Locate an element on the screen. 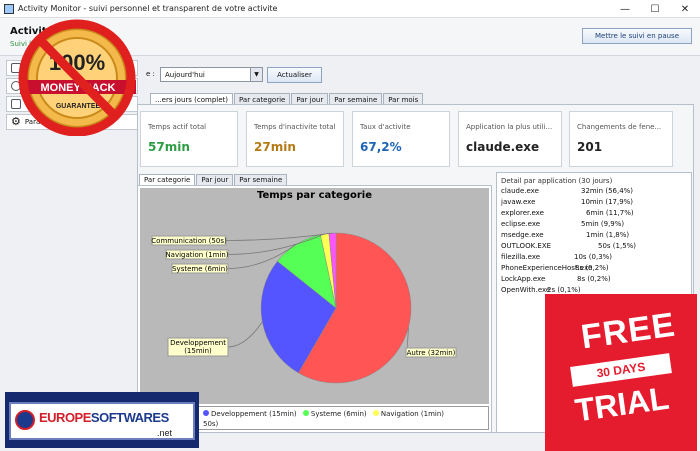  list-item: eclipse.exe 5min (9,9%) is located at coordinates (594, 225).